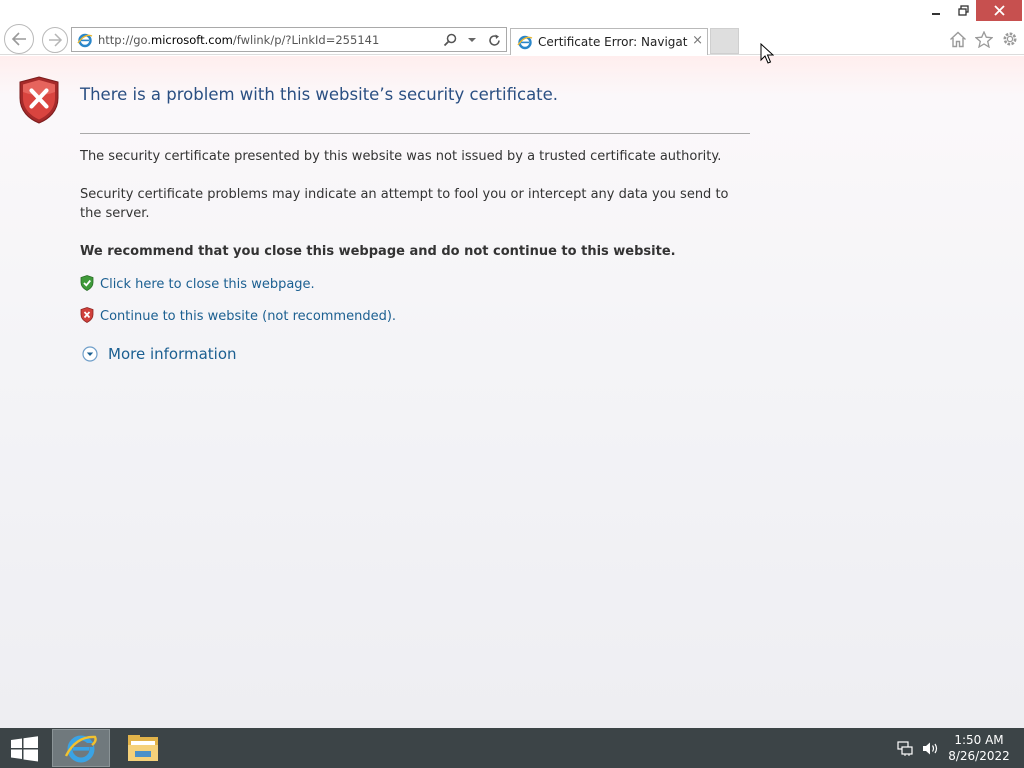  I want to click on clock-date: 8/26/2022, so click(979, 756).